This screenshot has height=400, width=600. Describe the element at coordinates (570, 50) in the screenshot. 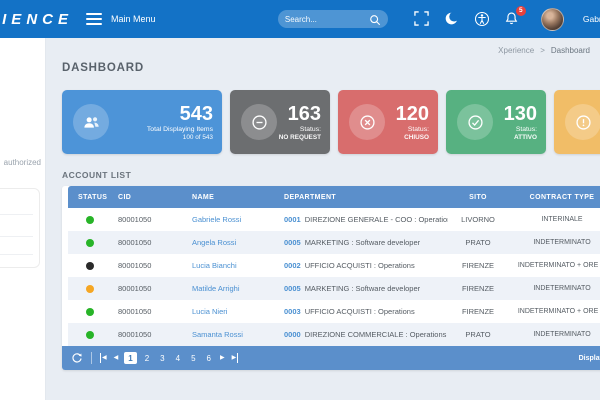

I see `breadcrumb-current: Dashboard` at that location.